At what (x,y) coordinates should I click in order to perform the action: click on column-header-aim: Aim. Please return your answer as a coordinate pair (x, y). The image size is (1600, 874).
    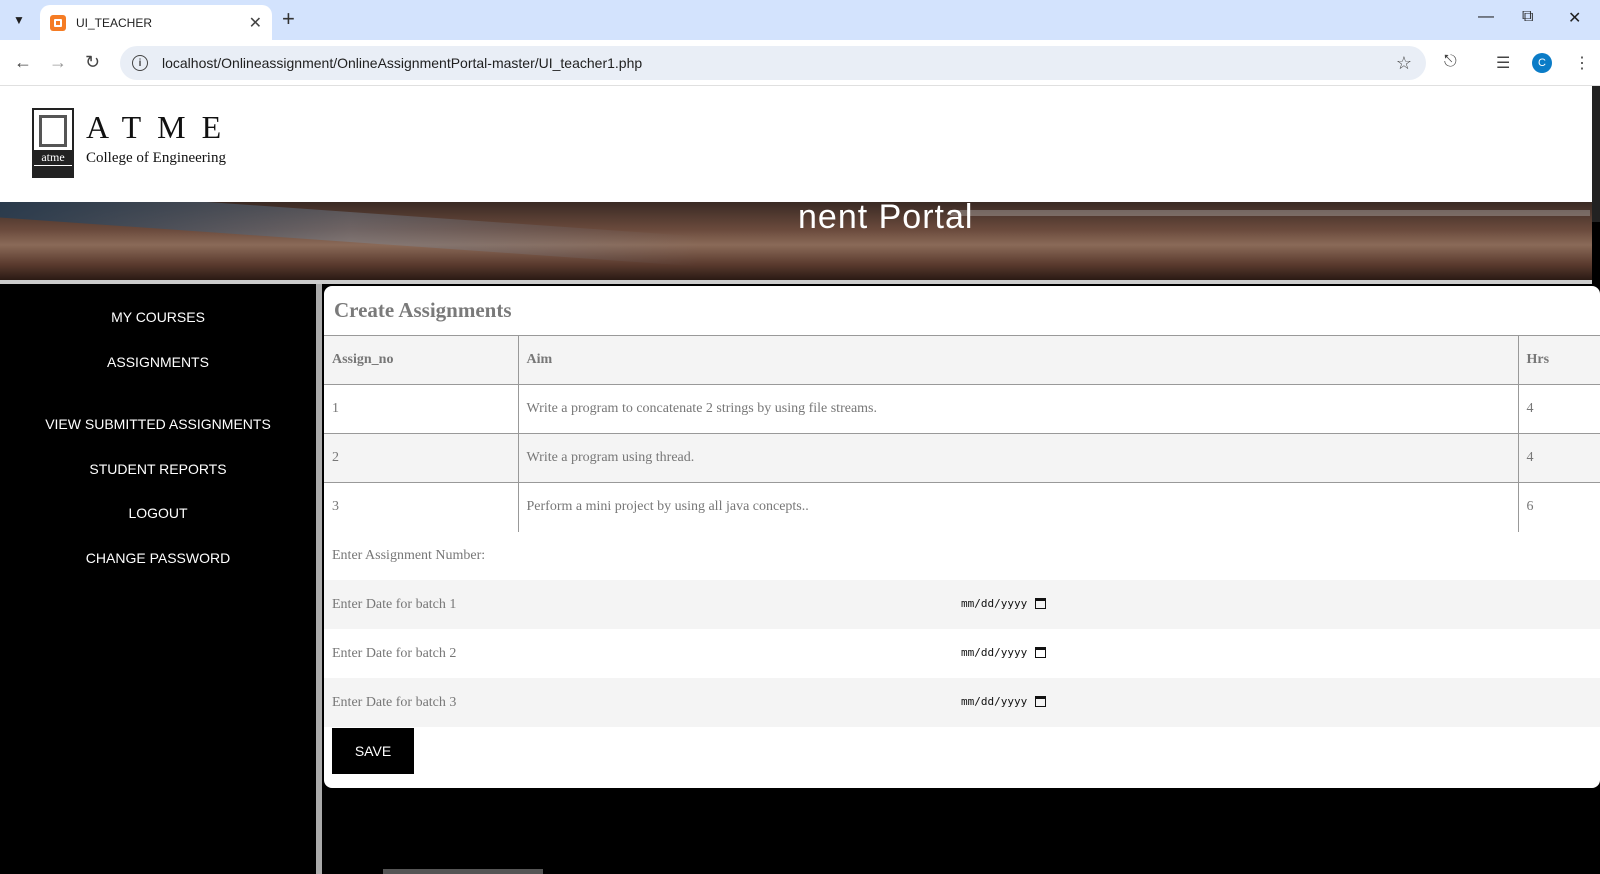
    Looking at the image, I should click on (1017, 360).